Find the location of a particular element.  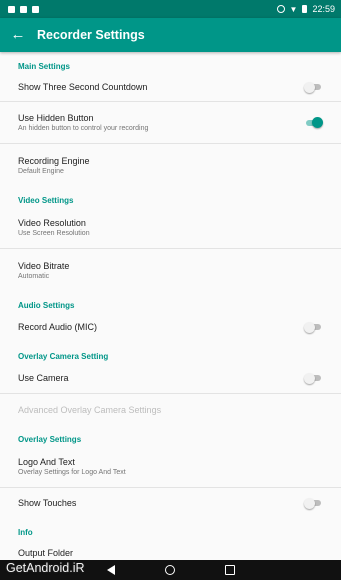

pref-title: Show Touches is located at coordinates (47, 503).